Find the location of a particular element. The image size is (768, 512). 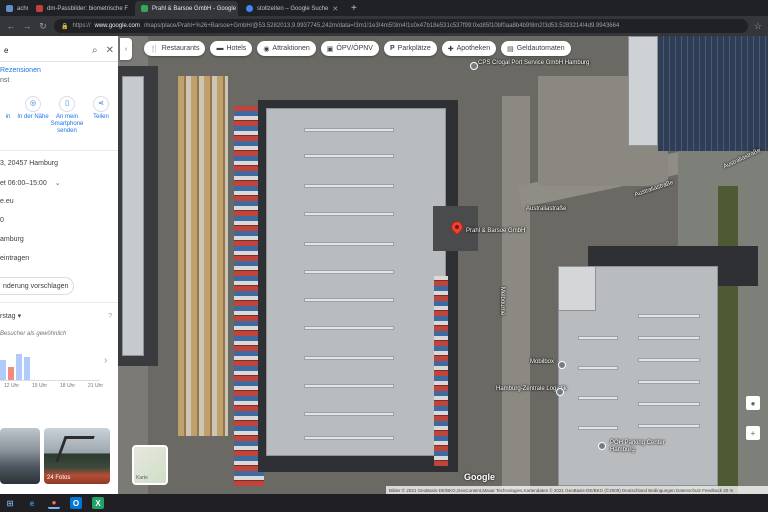

map-controls: ● + is located at coordinates (753, 418).